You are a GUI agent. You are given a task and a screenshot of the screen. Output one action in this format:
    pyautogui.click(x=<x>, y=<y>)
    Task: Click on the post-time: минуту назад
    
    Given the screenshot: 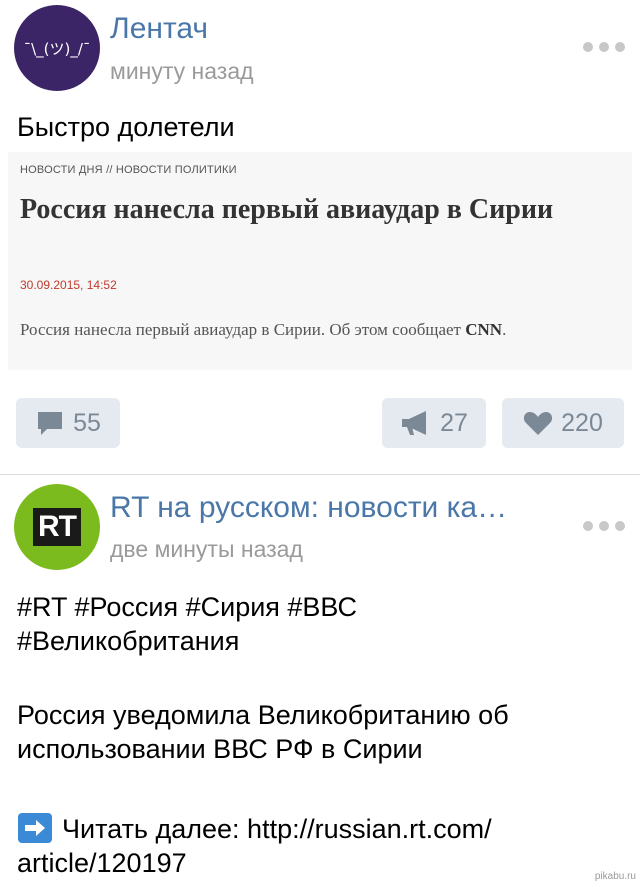 What is the action you would take?
    pyautogui.click(x=182, y=71)
    